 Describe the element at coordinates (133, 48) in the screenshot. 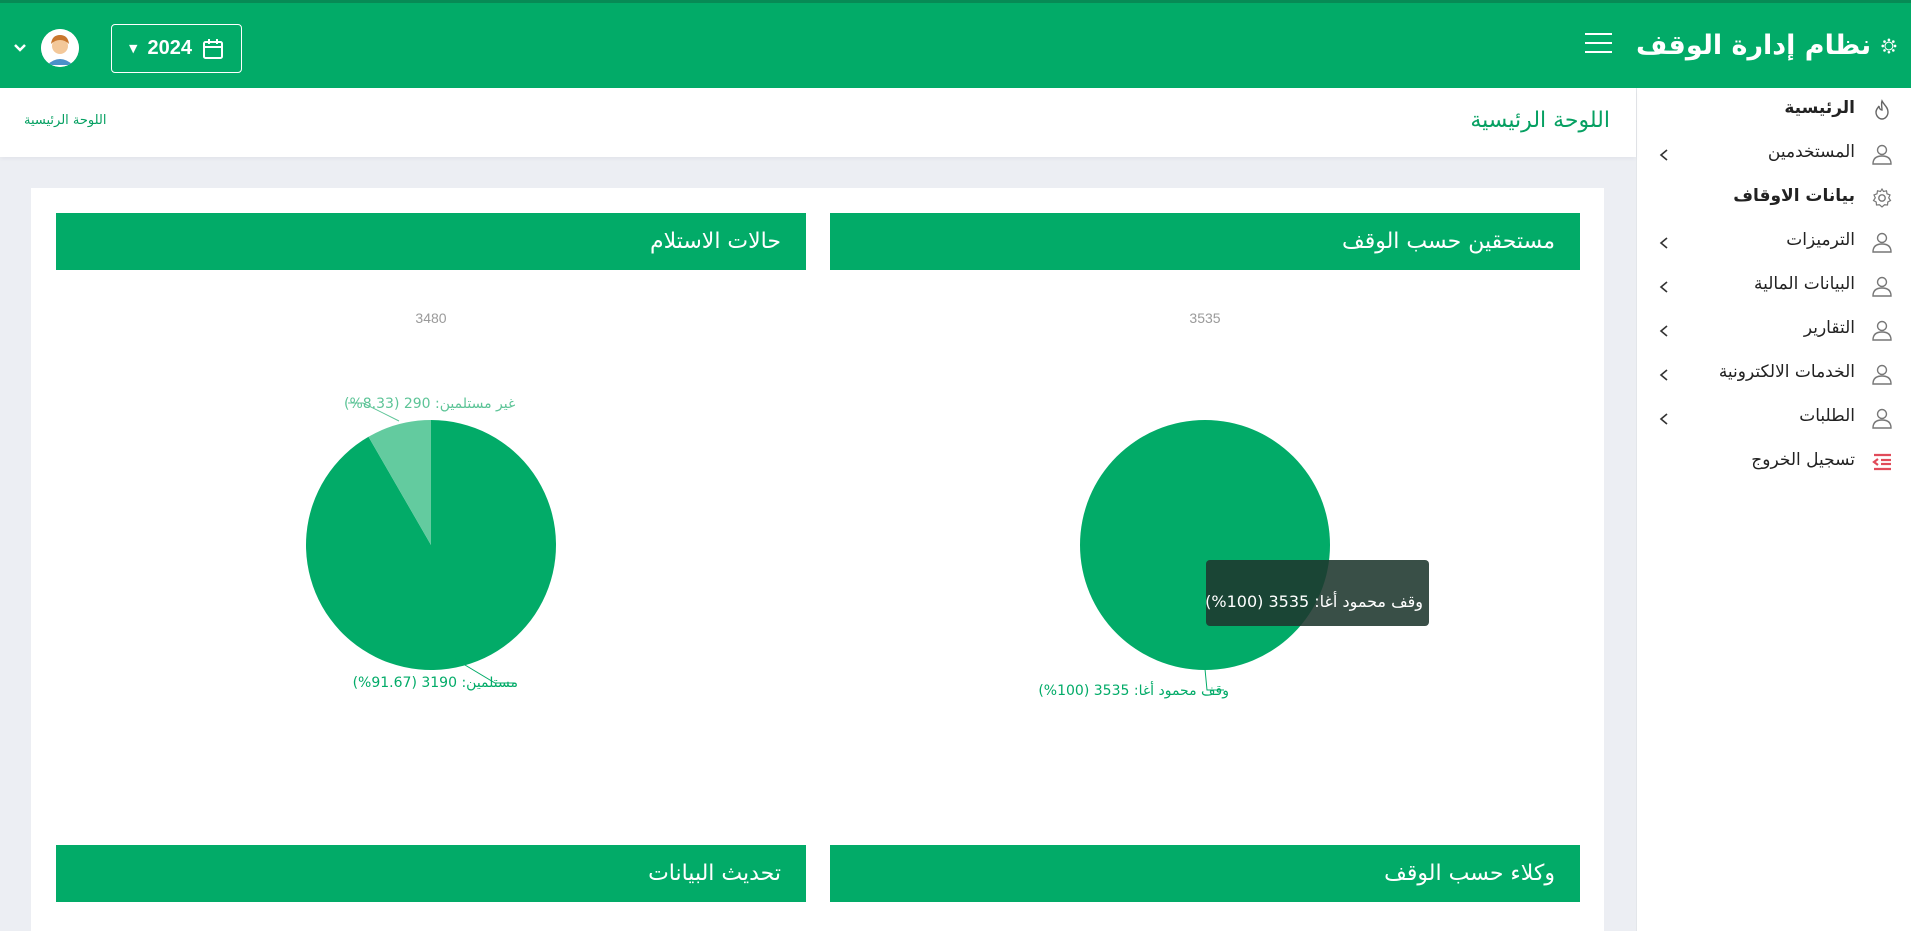

I see `caret-down-icon: ▼` at that location.